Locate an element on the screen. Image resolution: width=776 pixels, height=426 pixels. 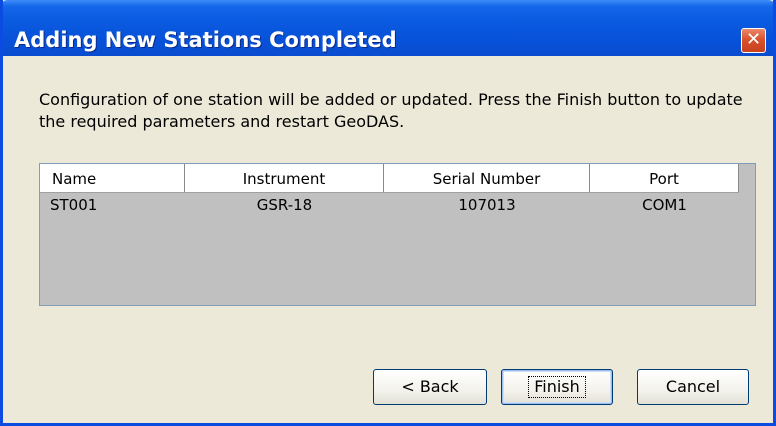
table-row: ST001 GSR-18 107013 COM1 is located at coordinates (389, 205).